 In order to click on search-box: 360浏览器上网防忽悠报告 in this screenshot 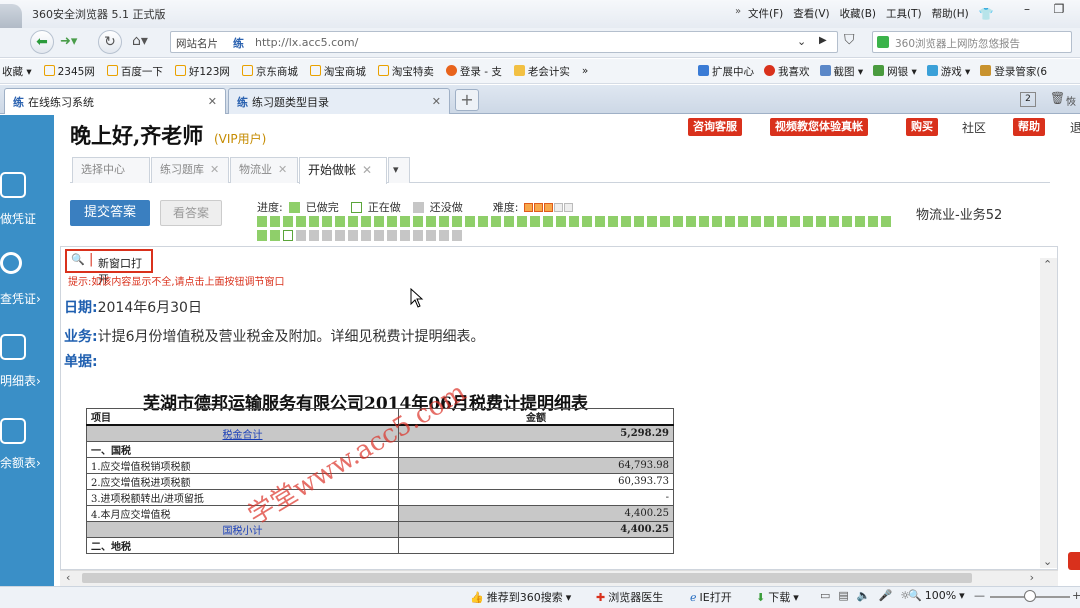, I will do `click(972, 42)`.